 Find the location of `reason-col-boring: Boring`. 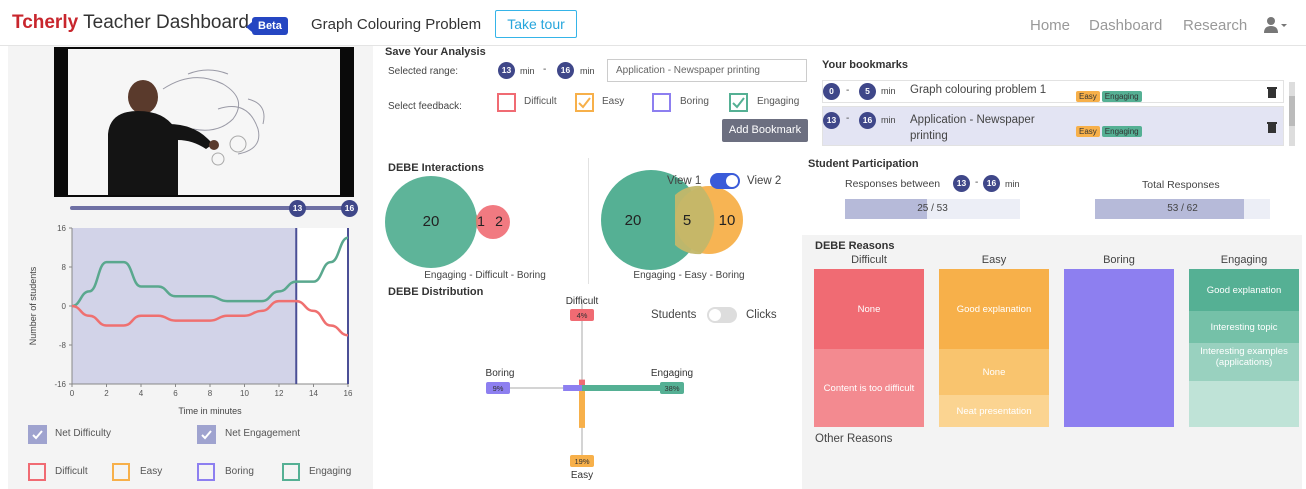

reason-col-boring: Boring is located at coordinates (1119, 260).